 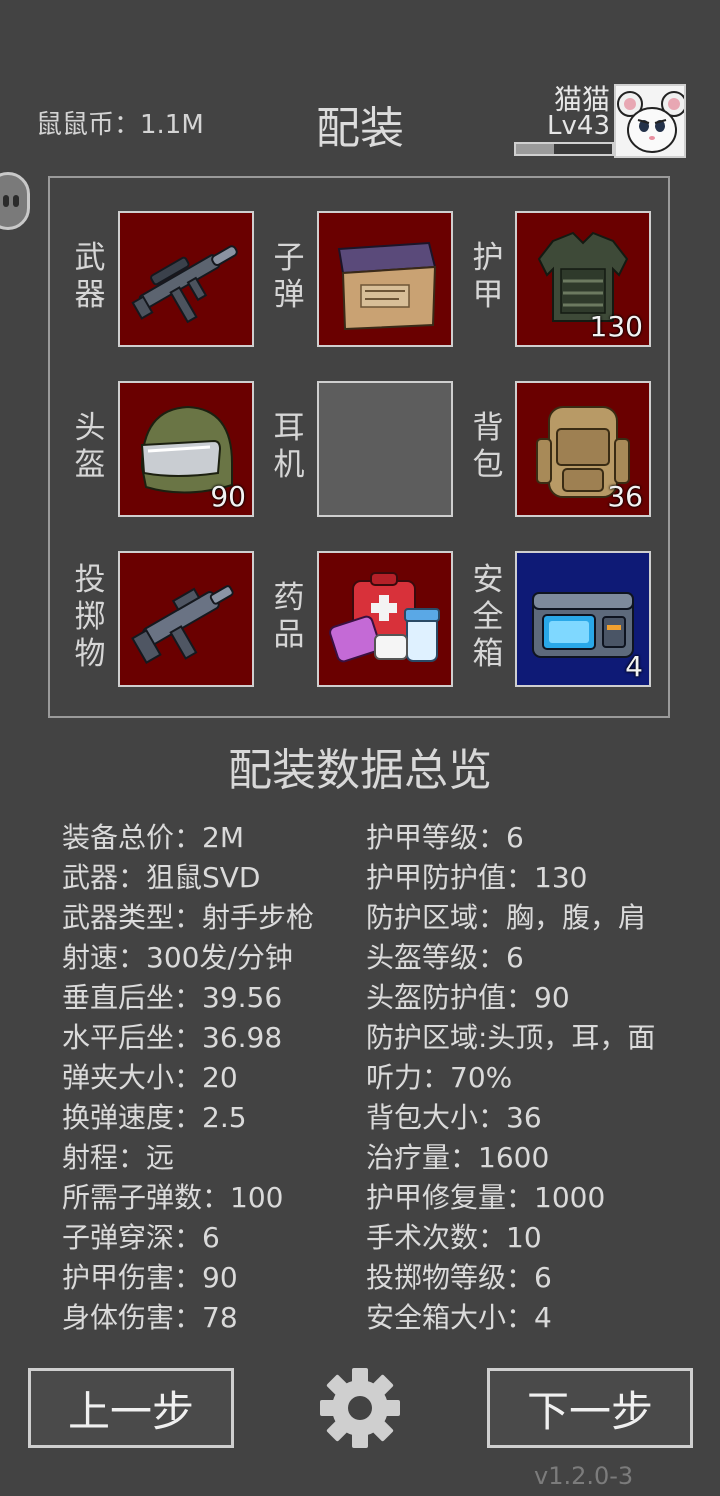 I want to click on stat-line: 身体伤害：78, so click(x=150, y=1317).